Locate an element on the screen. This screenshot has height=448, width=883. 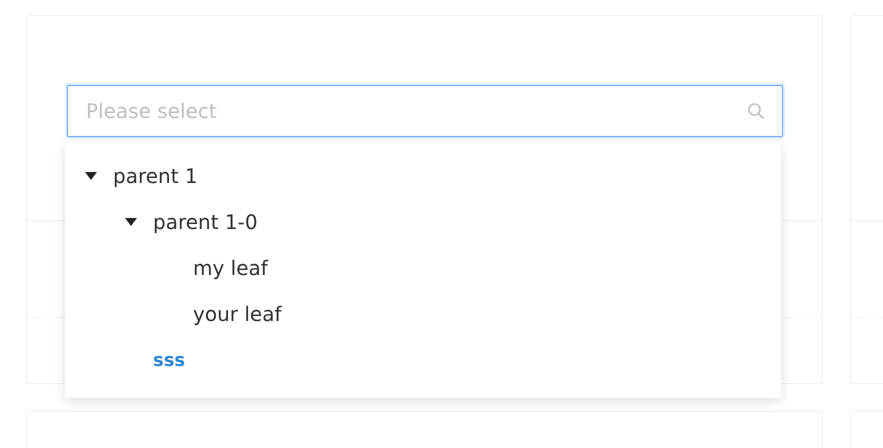
tree-node: parent 1-0 is located at coordinates (205, 222).